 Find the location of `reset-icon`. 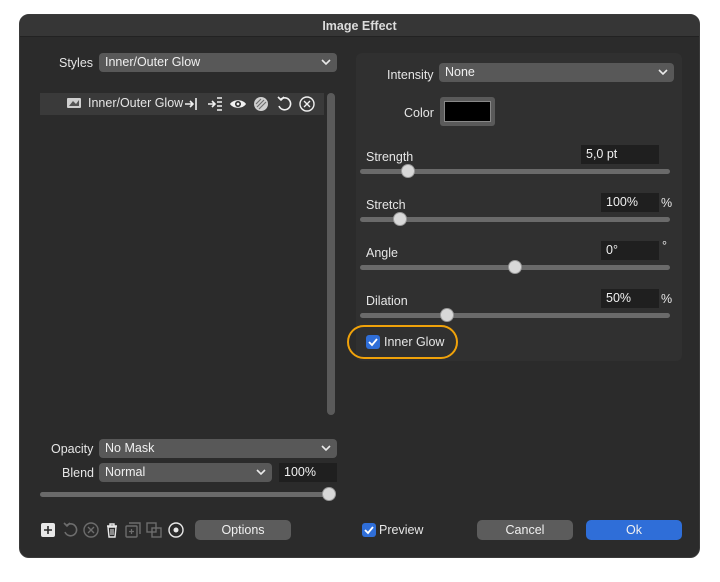

reset-icon is located at coordinates (70, 529).